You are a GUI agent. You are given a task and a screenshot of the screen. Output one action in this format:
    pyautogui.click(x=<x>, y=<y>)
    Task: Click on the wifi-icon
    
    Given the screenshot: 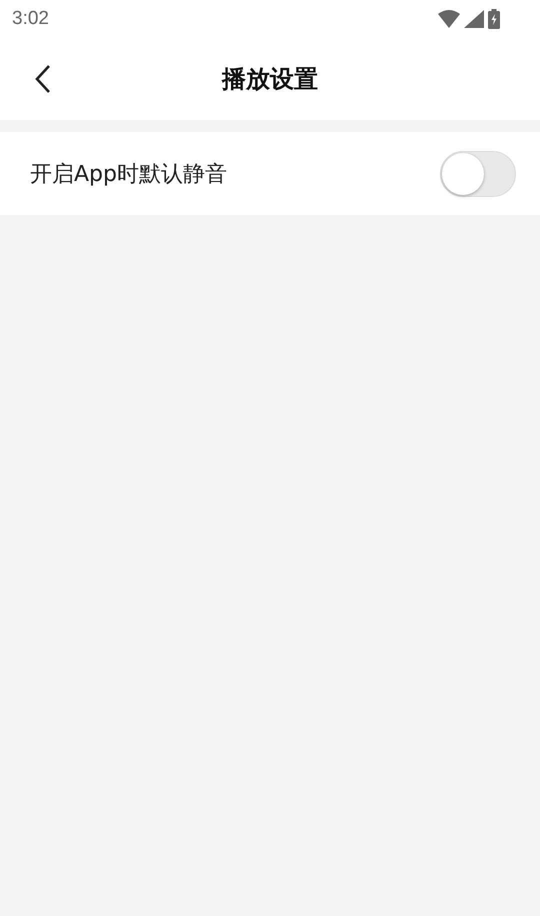 What is the action you would take?
    pyautogui.click(x=449, y=19)
    